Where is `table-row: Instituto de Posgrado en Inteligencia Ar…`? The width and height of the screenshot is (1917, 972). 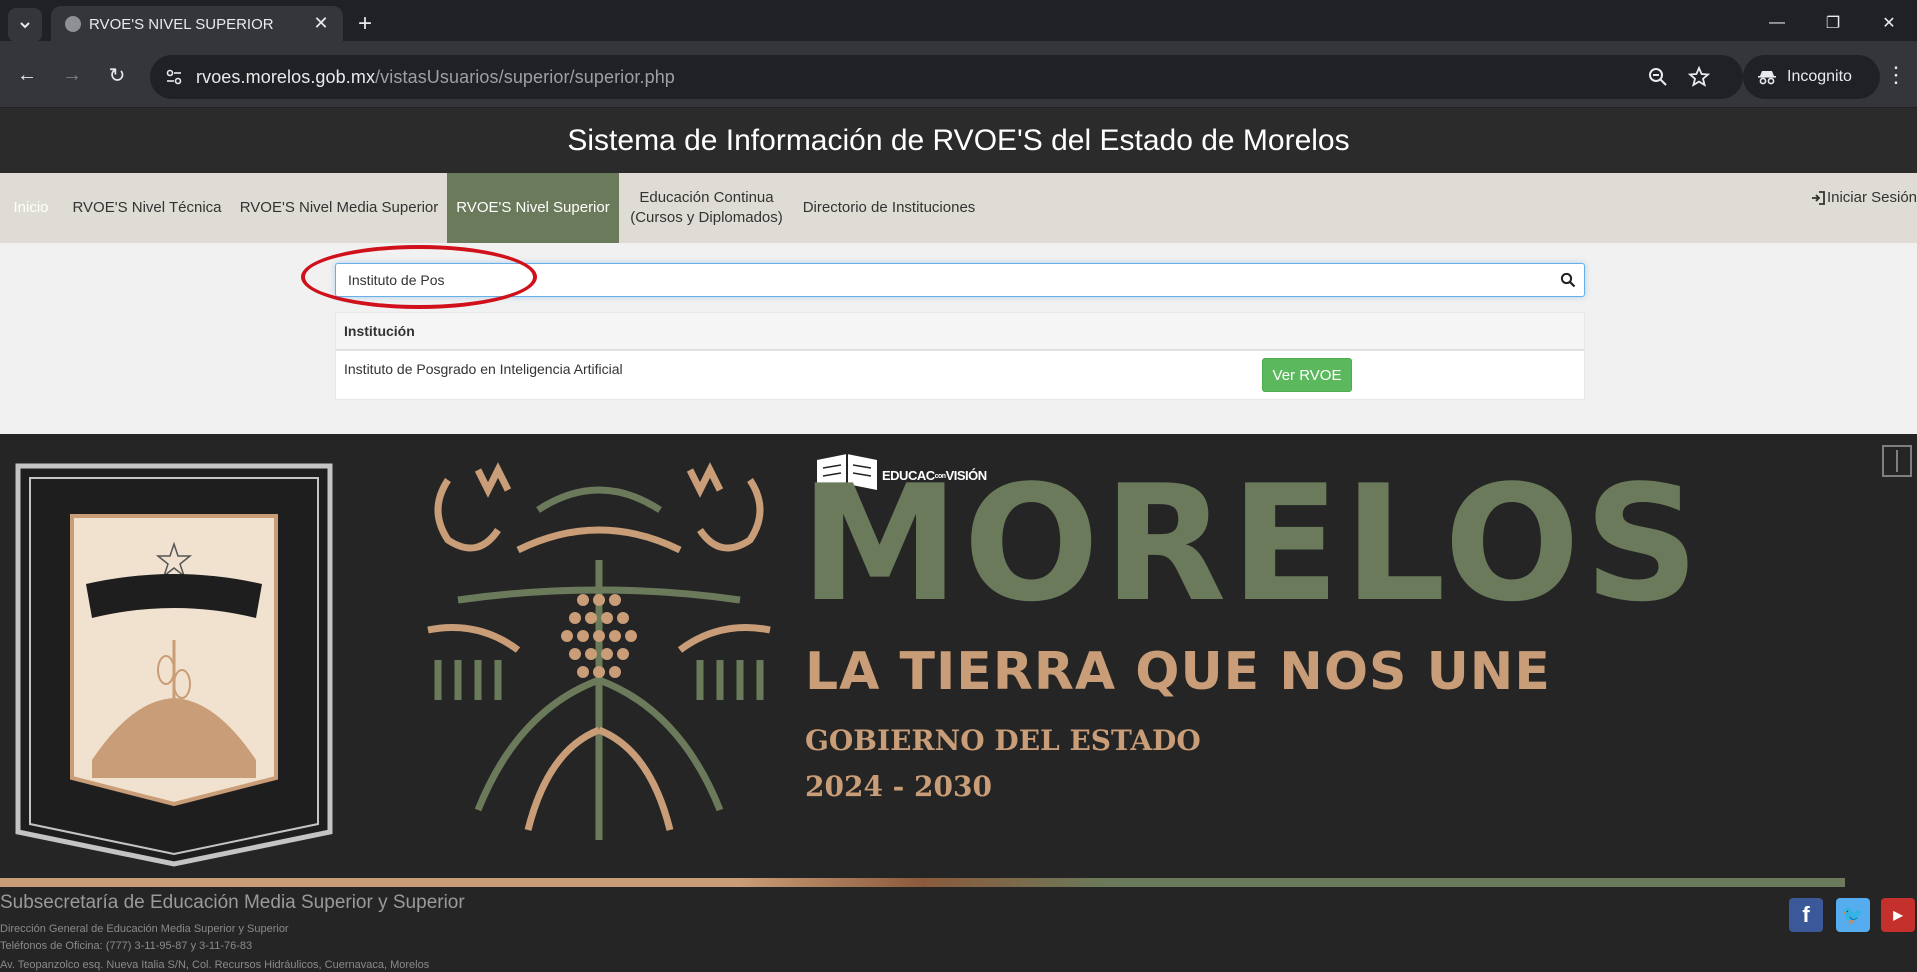 table-row: Instituto de Posgrado en Inteligencia Ar… is located at coordinates (960, 375).